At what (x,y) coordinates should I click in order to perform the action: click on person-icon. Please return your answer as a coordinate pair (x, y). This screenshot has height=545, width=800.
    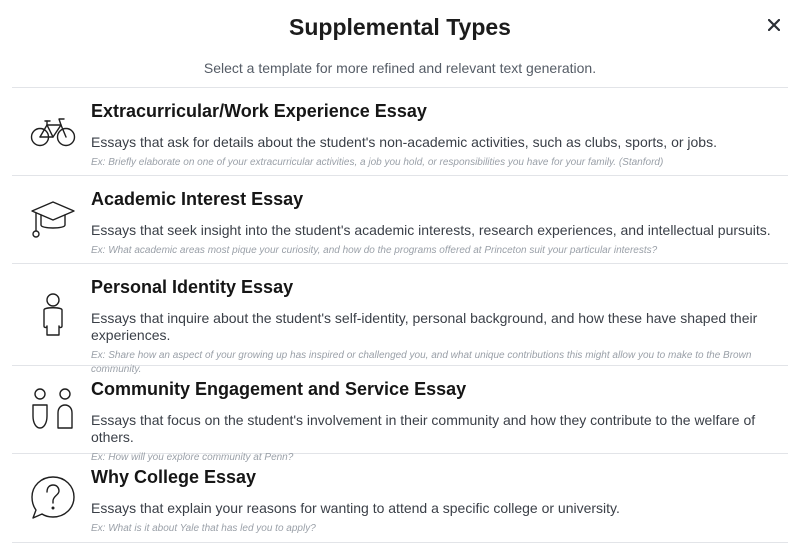
    Looking at the image, I should click on (52, 314).